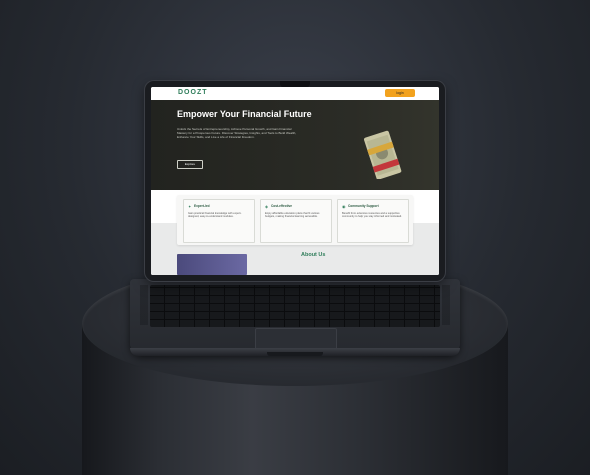 This screenshot has height=475, width=590. Describe the element at coordinates (446, 305) in the screenshot. I see `speaker-grille-right` at that location.